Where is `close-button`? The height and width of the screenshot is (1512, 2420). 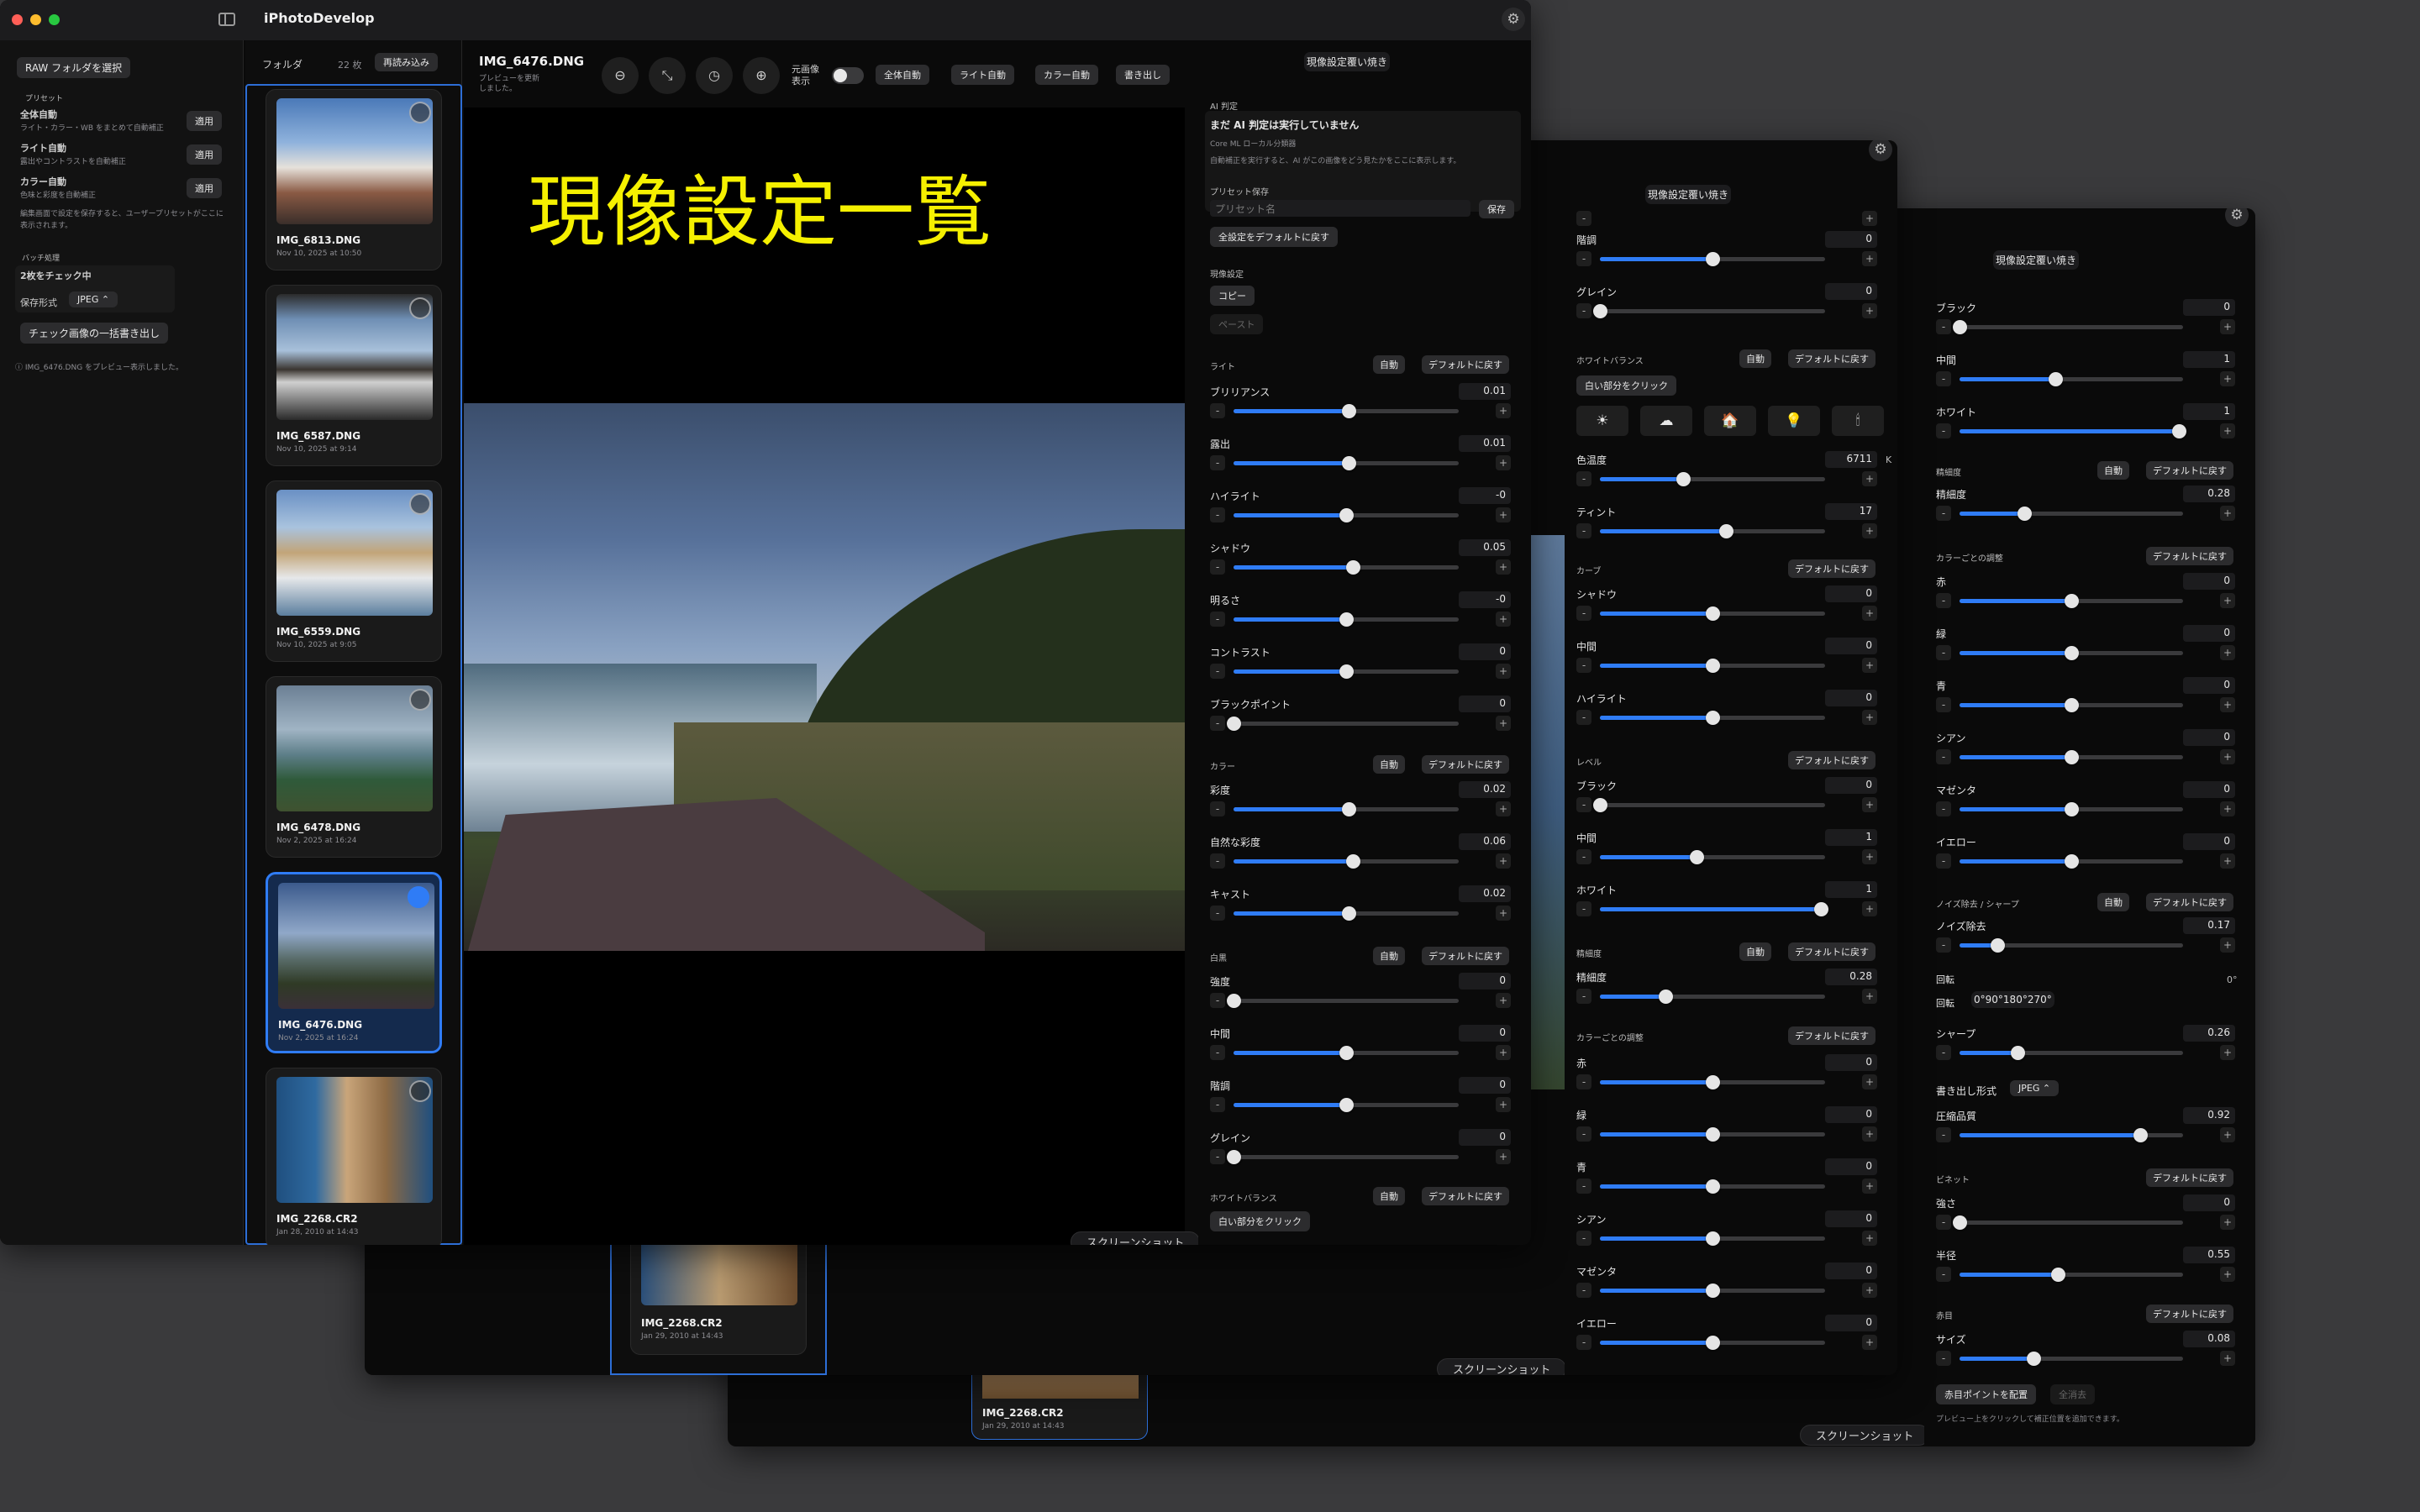 close-button is located at coordinates (17, 19).